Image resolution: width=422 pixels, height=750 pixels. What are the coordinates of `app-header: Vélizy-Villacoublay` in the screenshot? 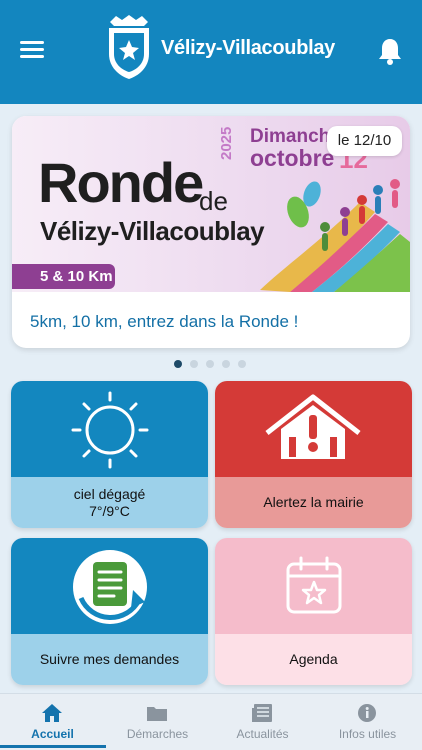 It's located at (211, 52).